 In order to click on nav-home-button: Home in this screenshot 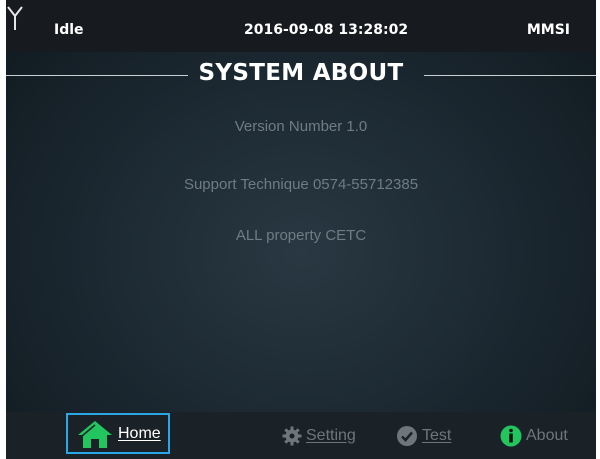, I will do `click(118, 433)`.